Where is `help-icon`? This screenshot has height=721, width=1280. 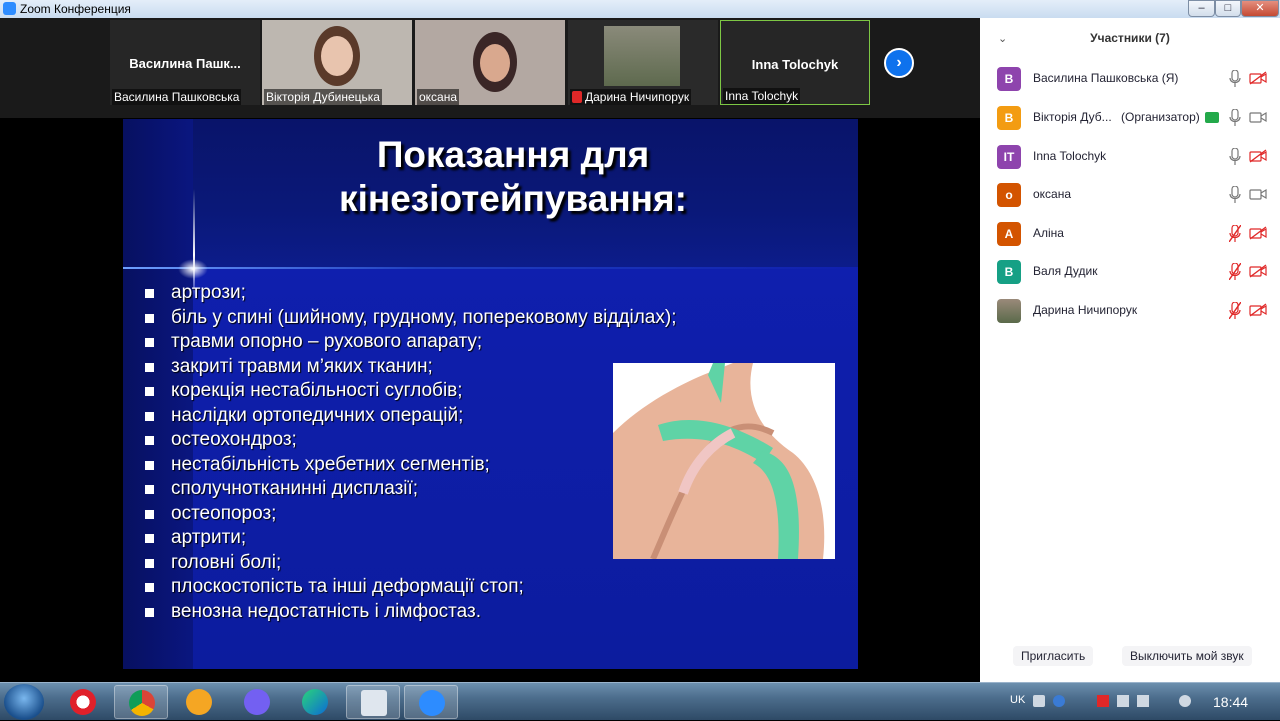
help-icon is located at coordinates (1059, 701).